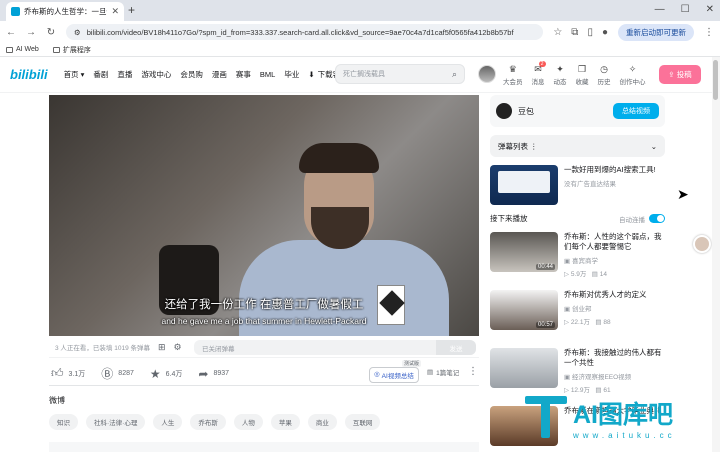  I want to click on bookmark-extensions: 扩展程序, so click(71, 50).